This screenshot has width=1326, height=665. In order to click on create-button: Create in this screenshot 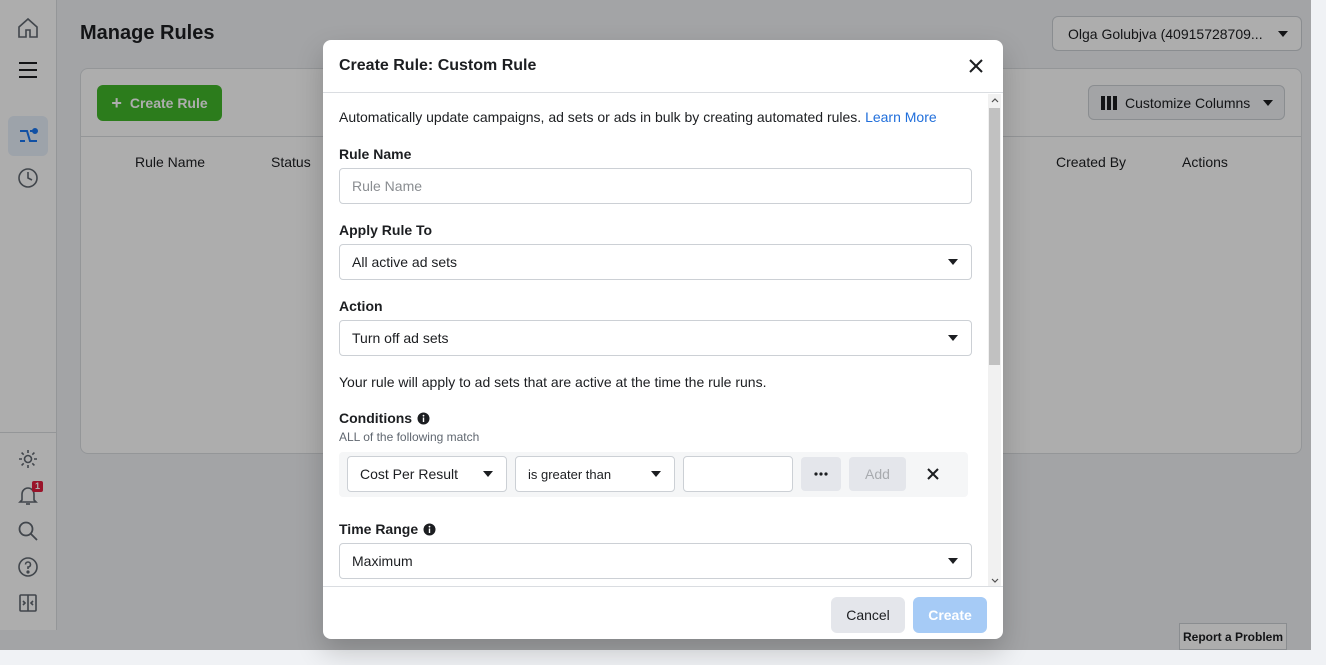, I will do `click(950, 615)`.